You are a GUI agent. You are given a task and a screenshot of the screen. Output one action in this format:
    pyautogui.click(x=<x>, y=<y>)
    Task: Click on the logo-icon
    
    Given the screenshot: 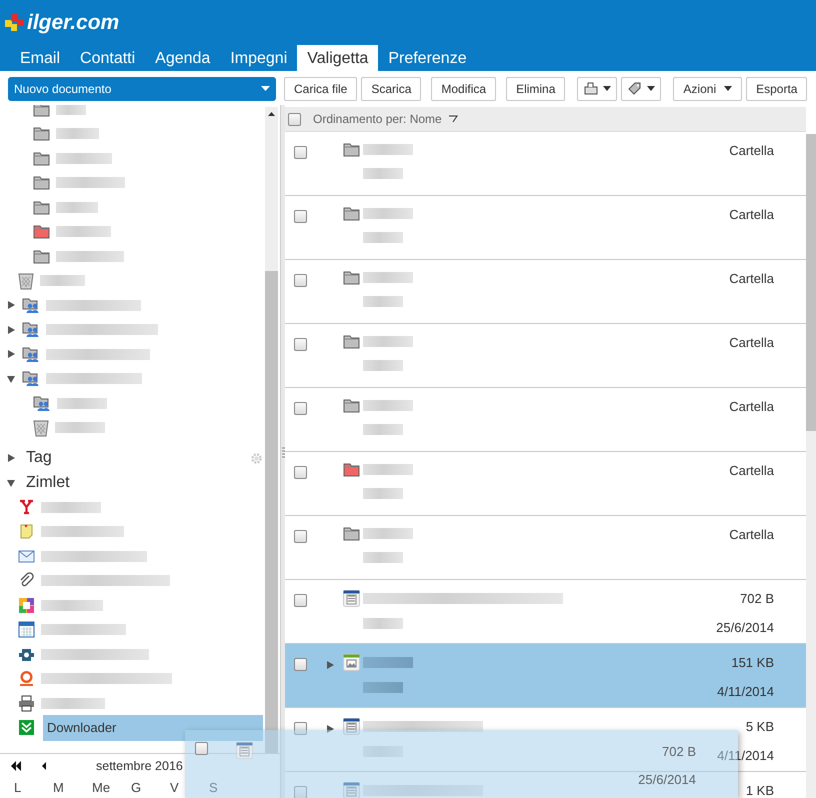 What is the action you would take?
    pyautogui.click(x=15, y=23)
    